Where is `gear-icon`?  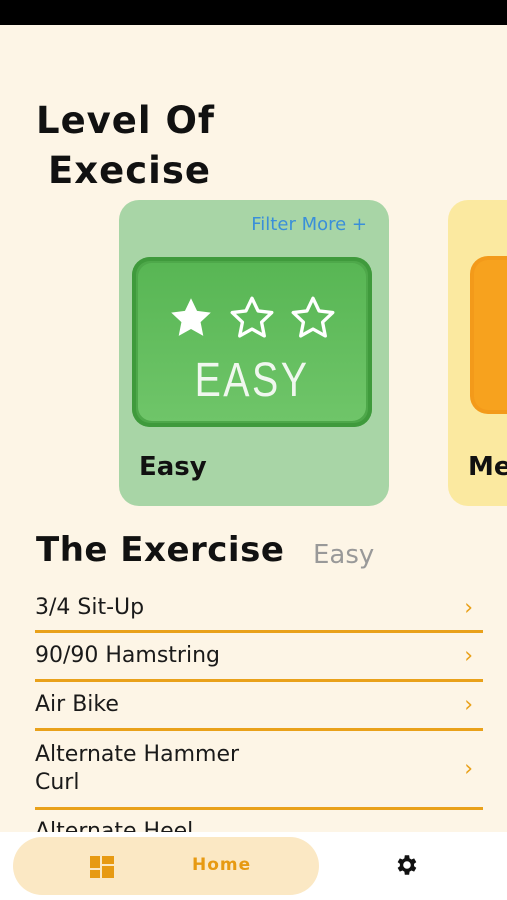
gear-icon is located at coordinates (406, 865).